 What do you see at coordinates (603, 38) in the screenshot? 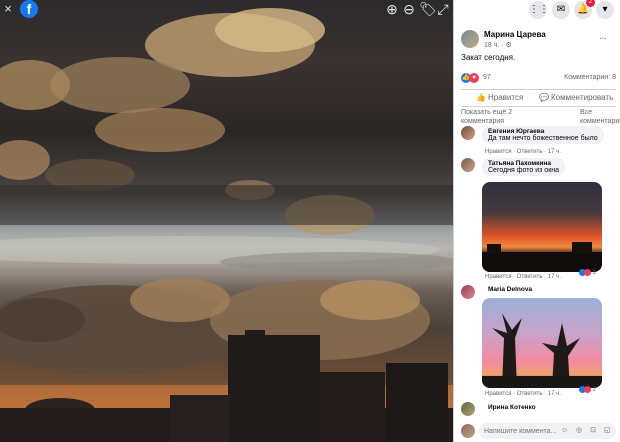
I see `more-options-icon: ···` at bounding box center [603, 38].